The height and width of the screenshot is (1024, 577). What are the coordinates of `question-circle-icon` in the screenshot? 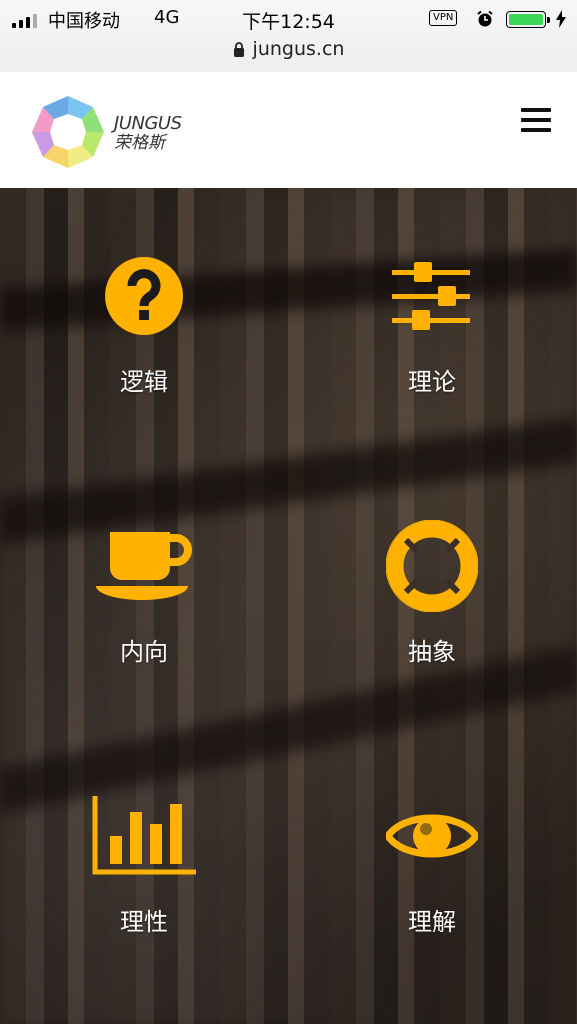 It's located at (144, 296).